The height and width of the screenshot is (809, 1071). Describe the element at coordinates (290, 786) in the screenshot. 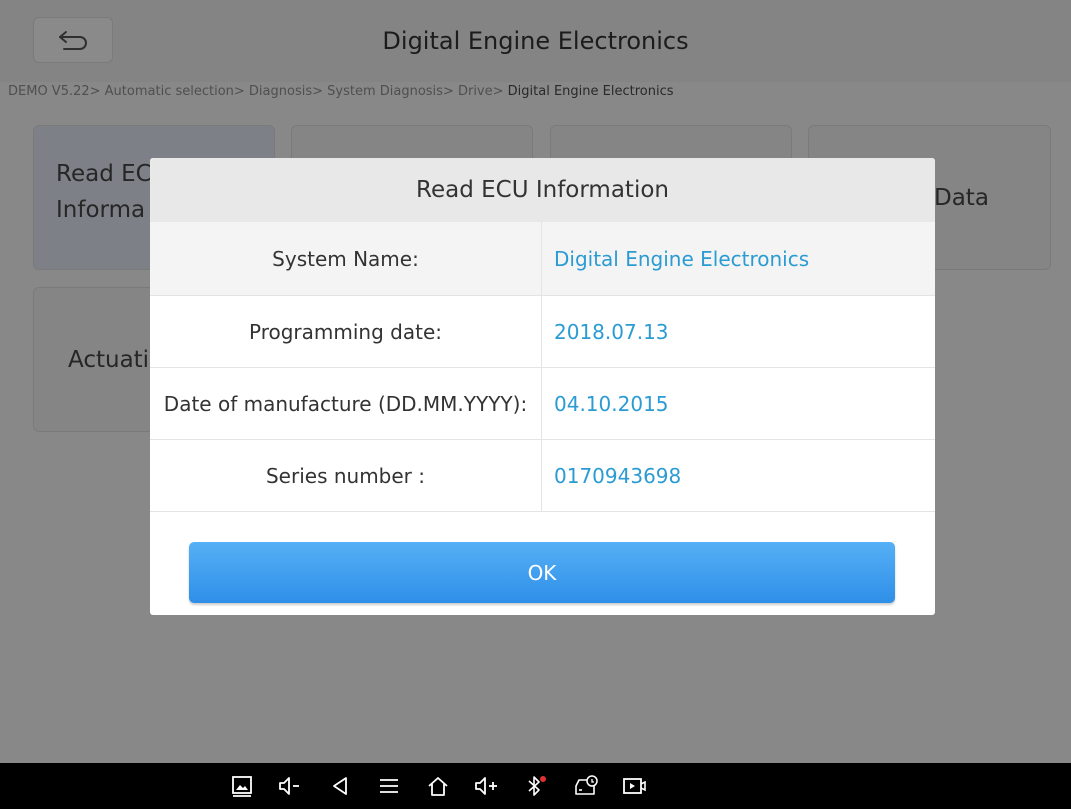

I see `volume-down-icon` at that location.